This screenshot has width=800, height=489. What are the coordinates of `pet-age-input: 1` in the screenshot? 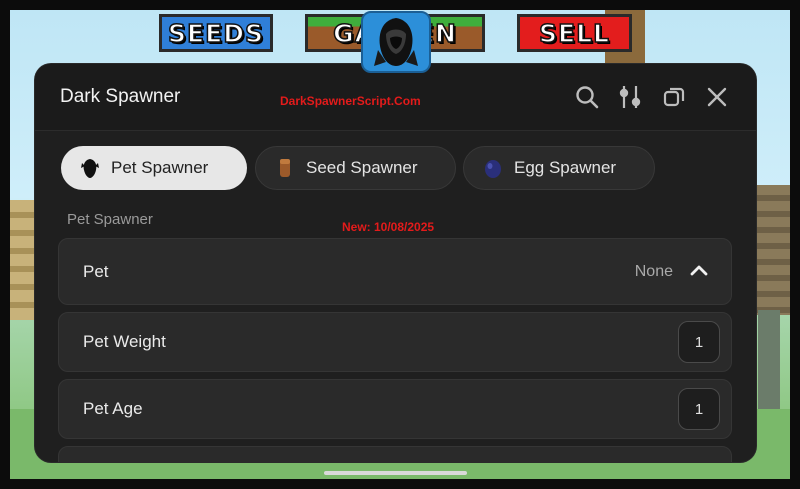 It's located at (699, 409).